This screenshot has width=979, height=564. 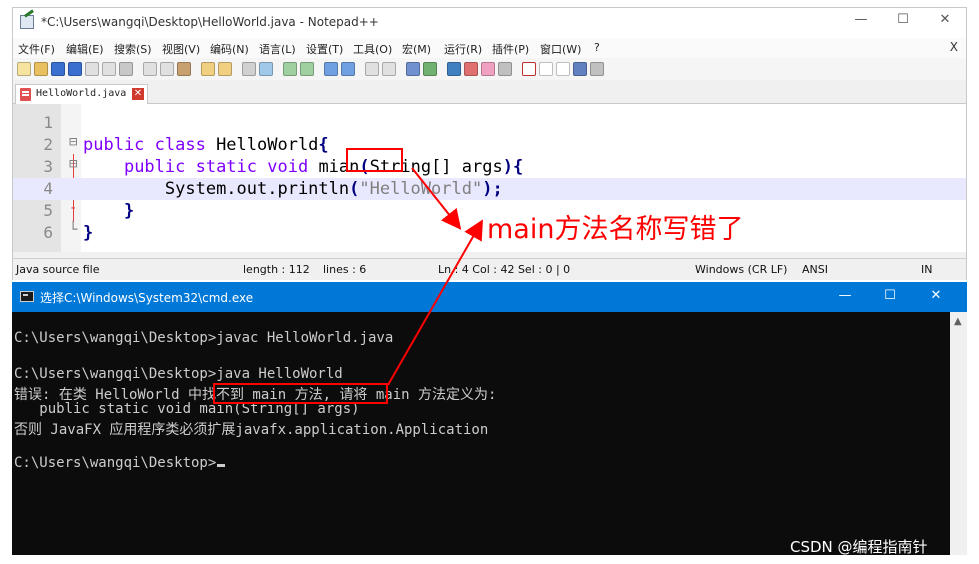 I want to click on code-call: System.out.println, so click(x=257, y=189).